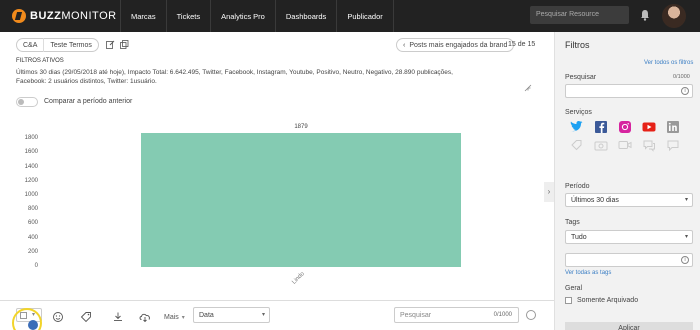 Image resolution: width=700 pixels, height=330 pixels. Describe the element at coordinates (531, 315) in the screenshot. I see `clear-search-icon` at that location.